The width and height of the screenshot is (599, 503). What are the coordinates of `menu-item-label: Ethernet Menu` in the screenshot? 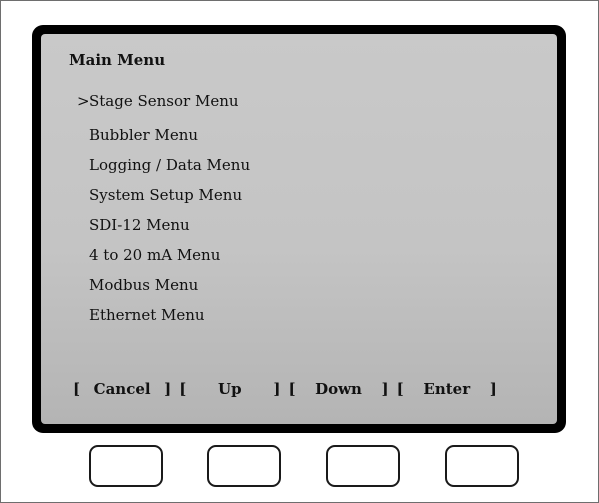 It's located at (147, 315).